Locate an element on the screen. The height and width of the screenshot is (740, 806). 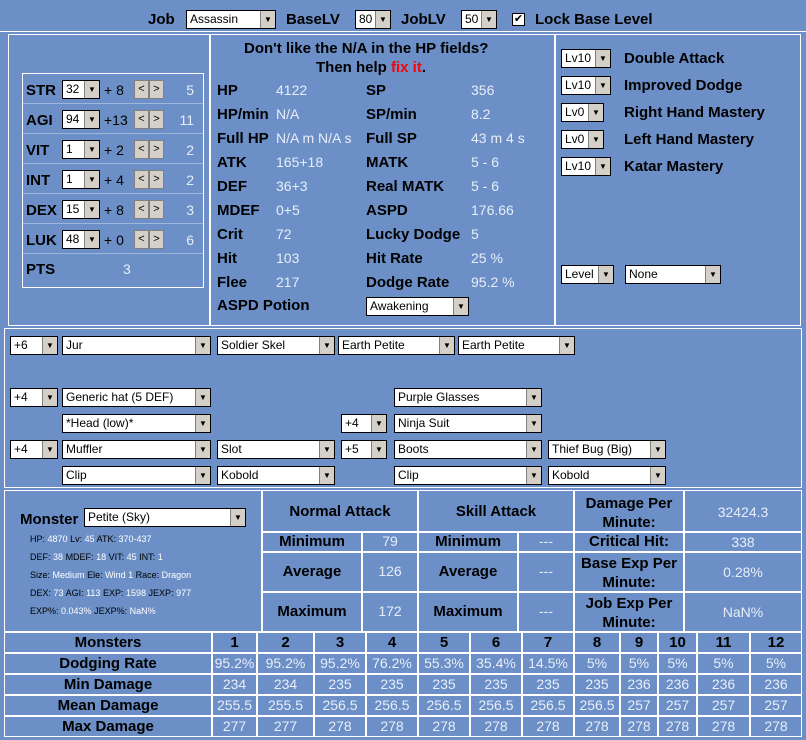
monster-info-line: Size: Medium Ele: Wind 1 Race: Dragon is located at coordinates (110, 575).